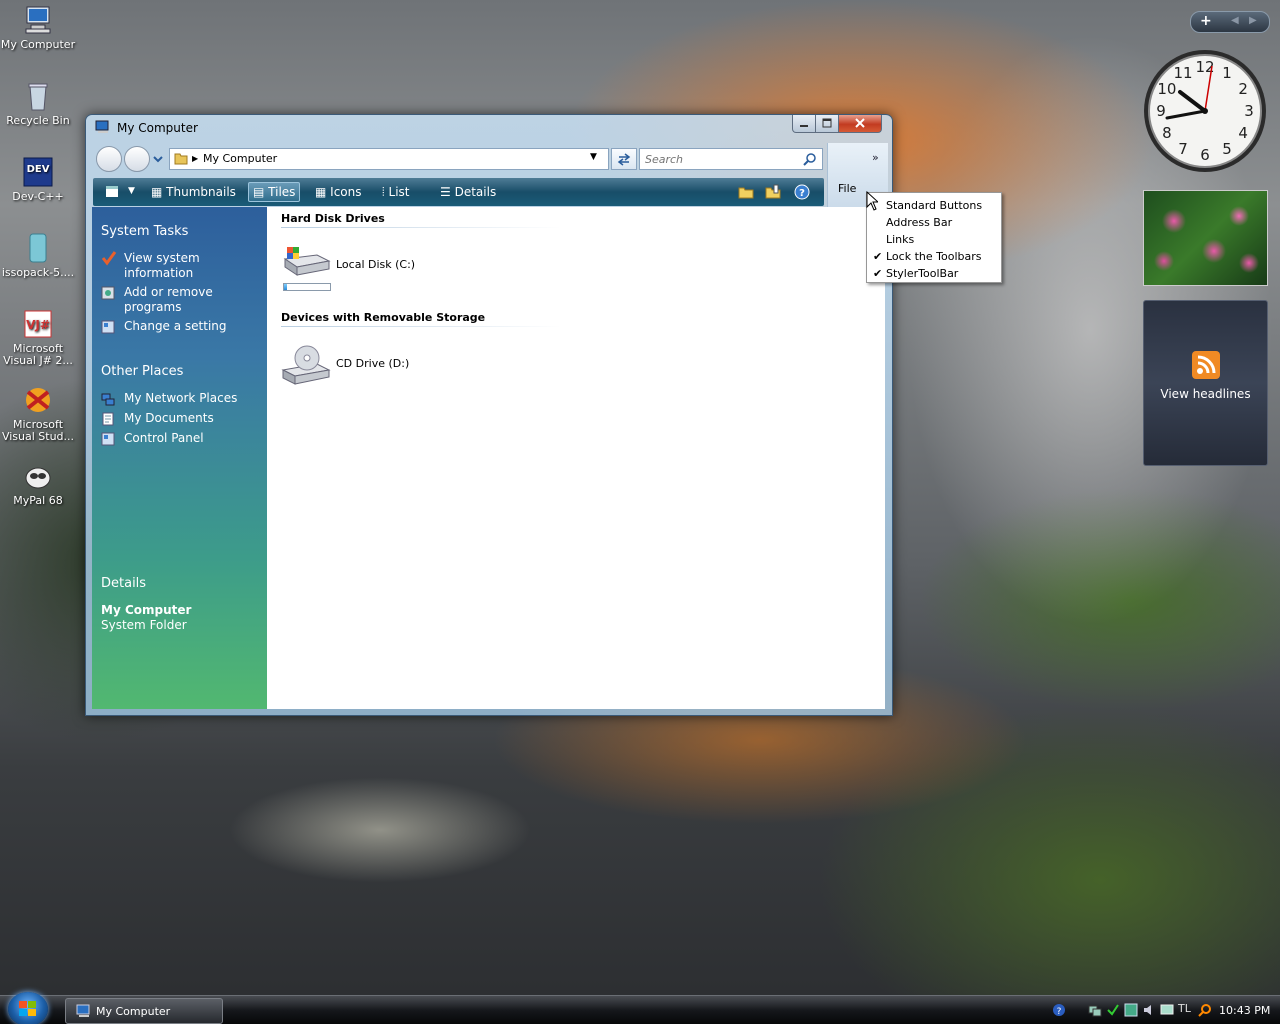 The image size is (1280, 1024). What do you see at coordinates (38, 179) in the screenshot?
I see `desktop-icon-dev-cpp: DEV Dev-C++` at bounding box center [38, 179].